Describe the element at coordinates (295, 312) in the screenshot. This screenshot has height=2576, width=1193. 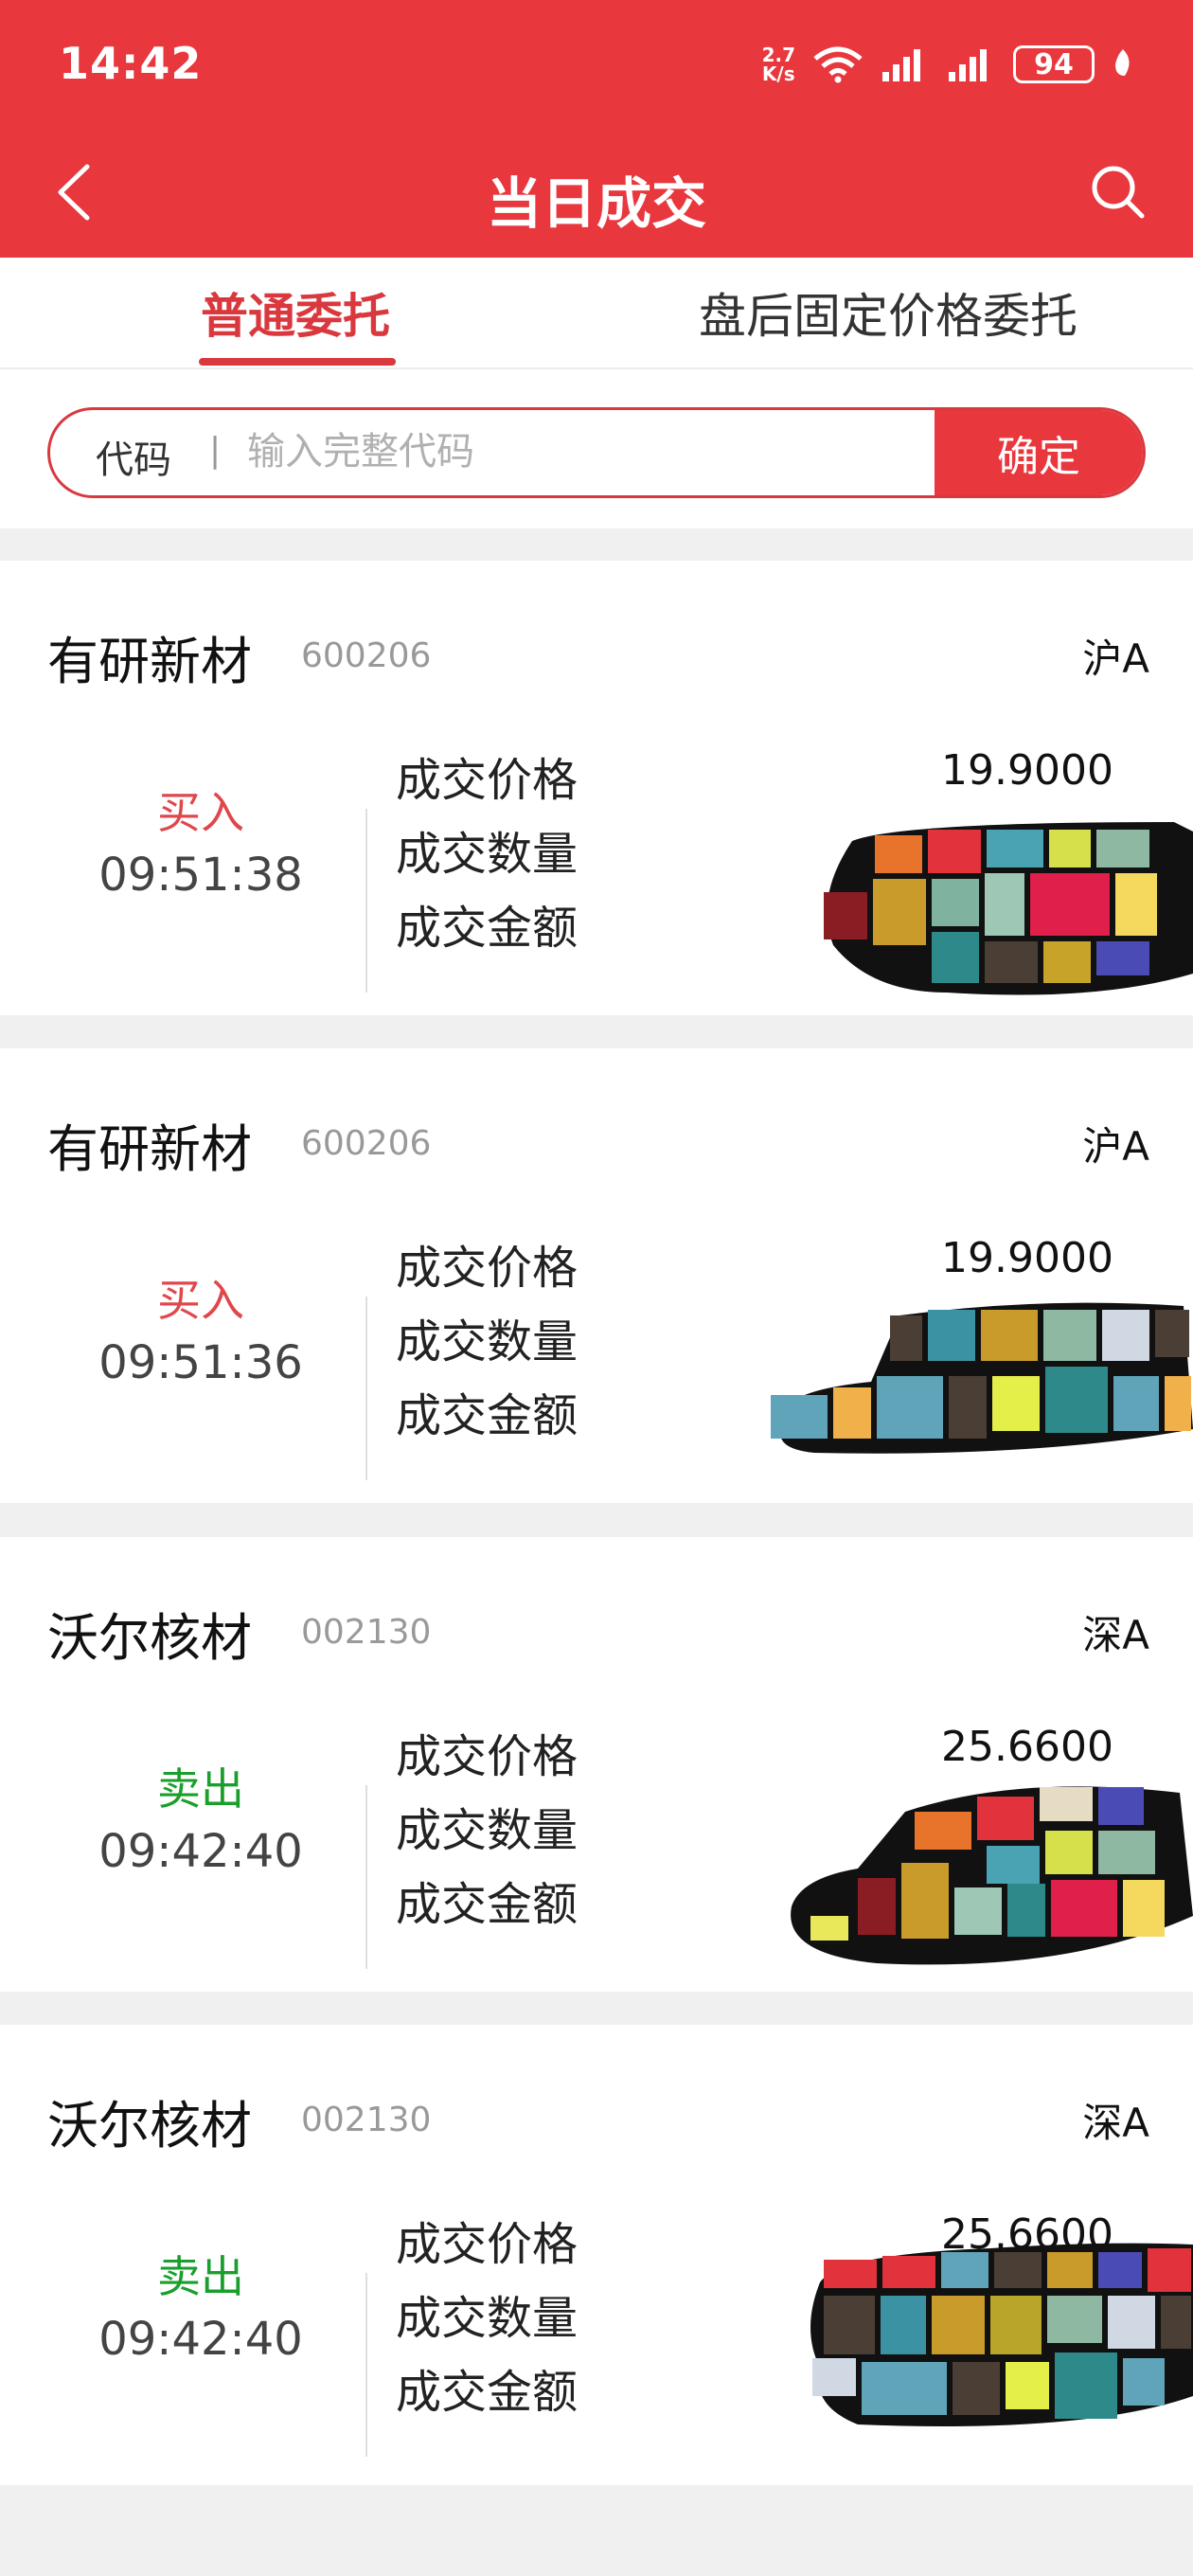
I see `tab-normal-order: 普通委托` at that location.